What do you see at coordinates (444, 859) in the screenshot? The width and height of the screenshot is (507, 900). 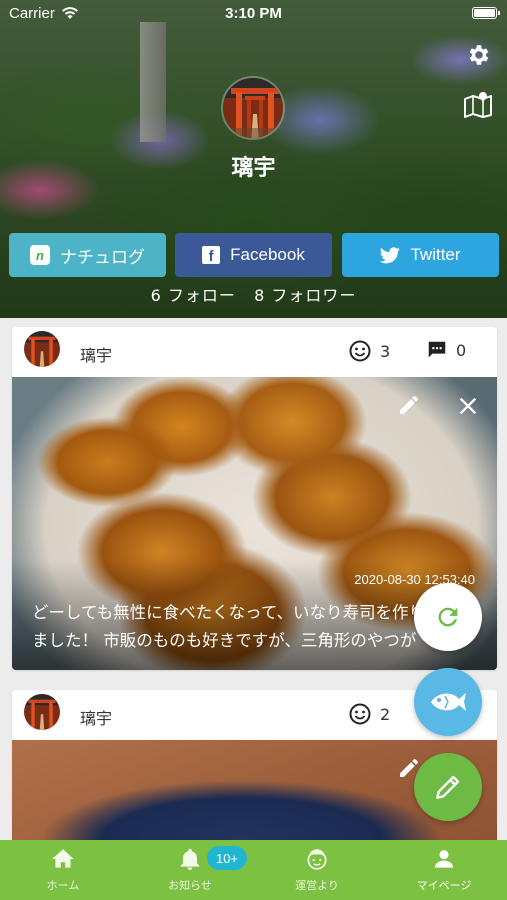 I see `person-icon` at bounding box center [444, 859].